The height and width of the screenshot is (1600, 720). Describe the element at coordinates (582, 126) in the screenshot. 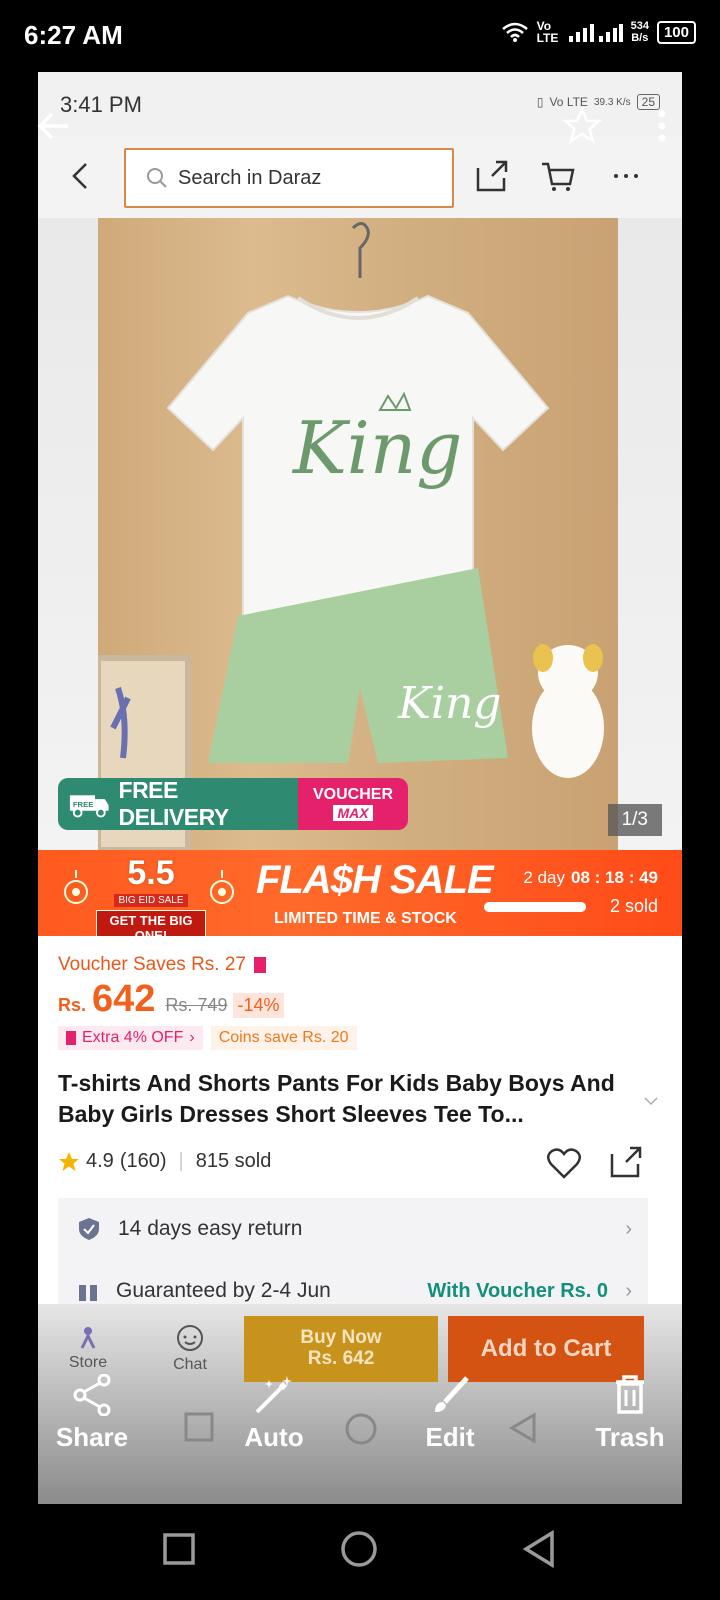

I see `star-outline-icon` at that location.